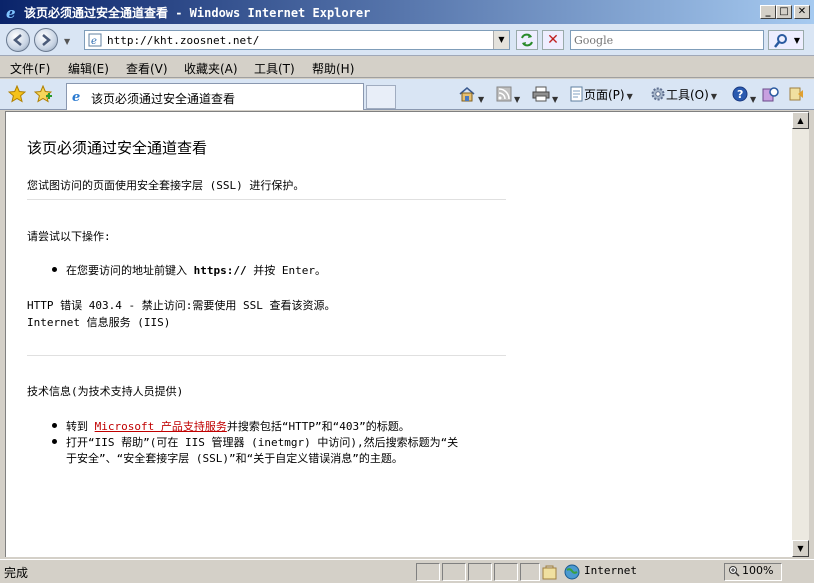  Describe the element at coordinates (181, 305) in the screenshot. I see `error-line: HTTP 错误 403.4 - 禁止访问:需要使用 SSL 查看该资源。` at that location.